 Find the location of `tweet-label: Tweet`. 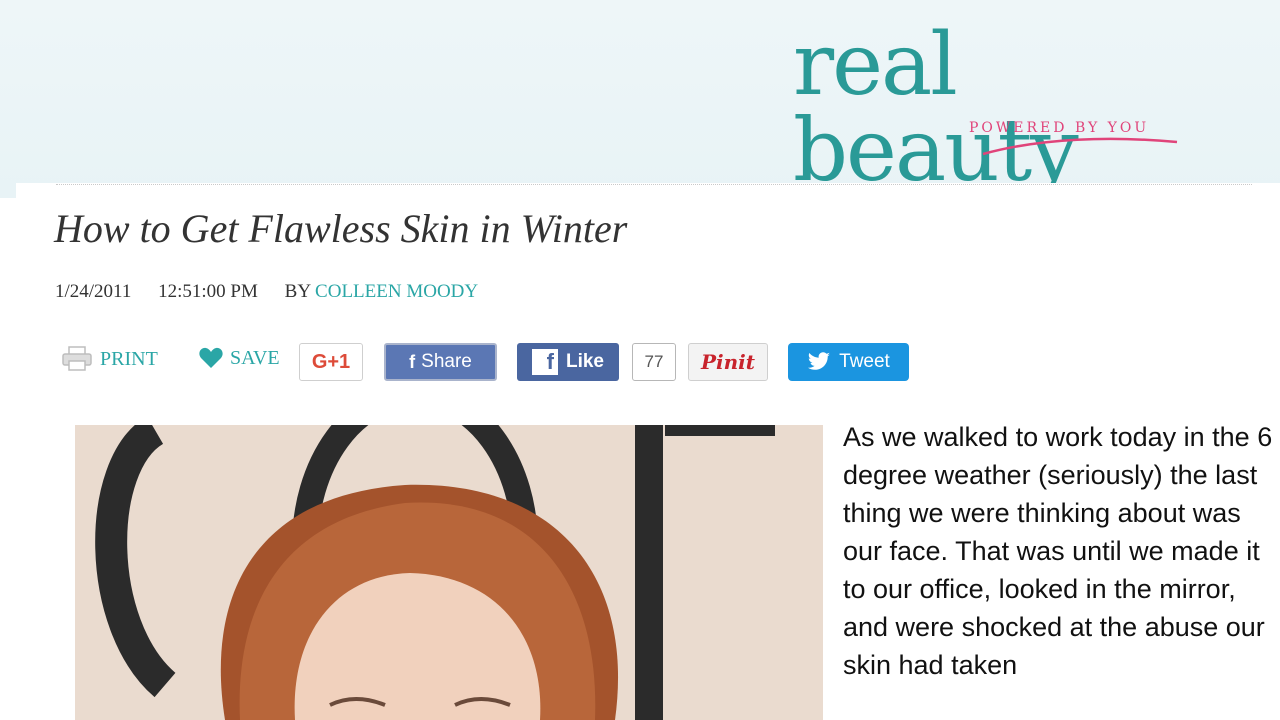

tweet-label: Tweet is located at coordinates (864, 361).